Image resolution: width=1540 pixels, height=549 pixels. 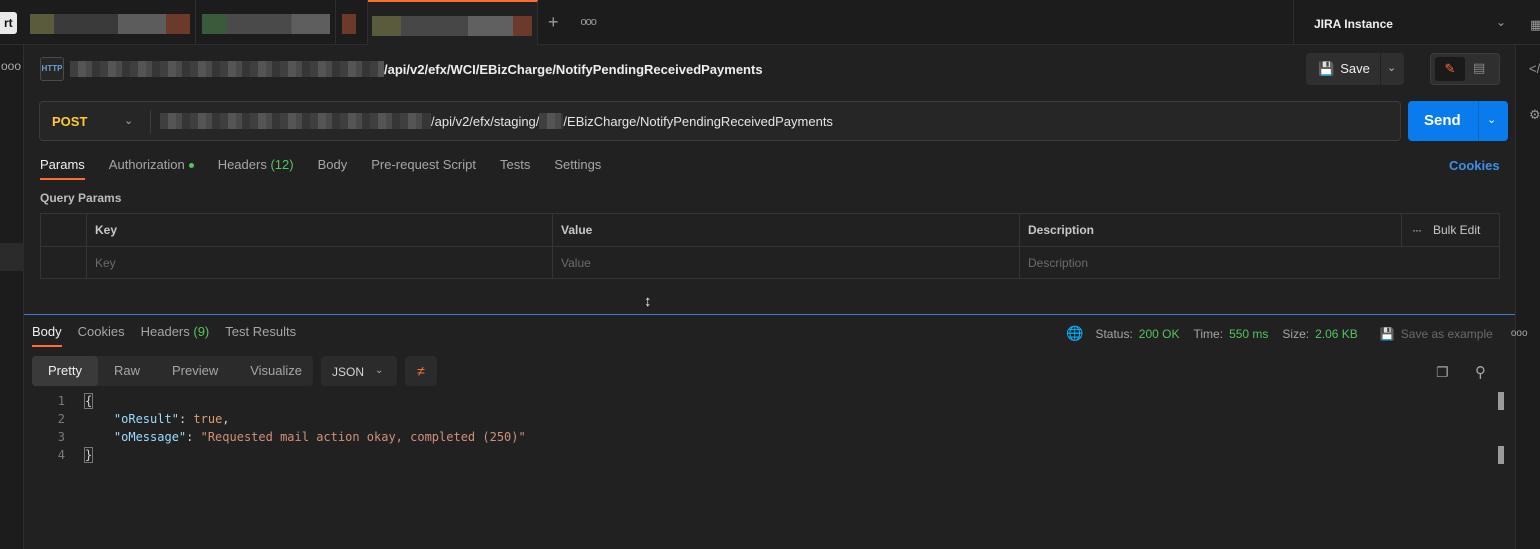 I want to click on tab-strip: rt + ooo JIRA Instance ⌄ ▦, so click(x=770, y=22).